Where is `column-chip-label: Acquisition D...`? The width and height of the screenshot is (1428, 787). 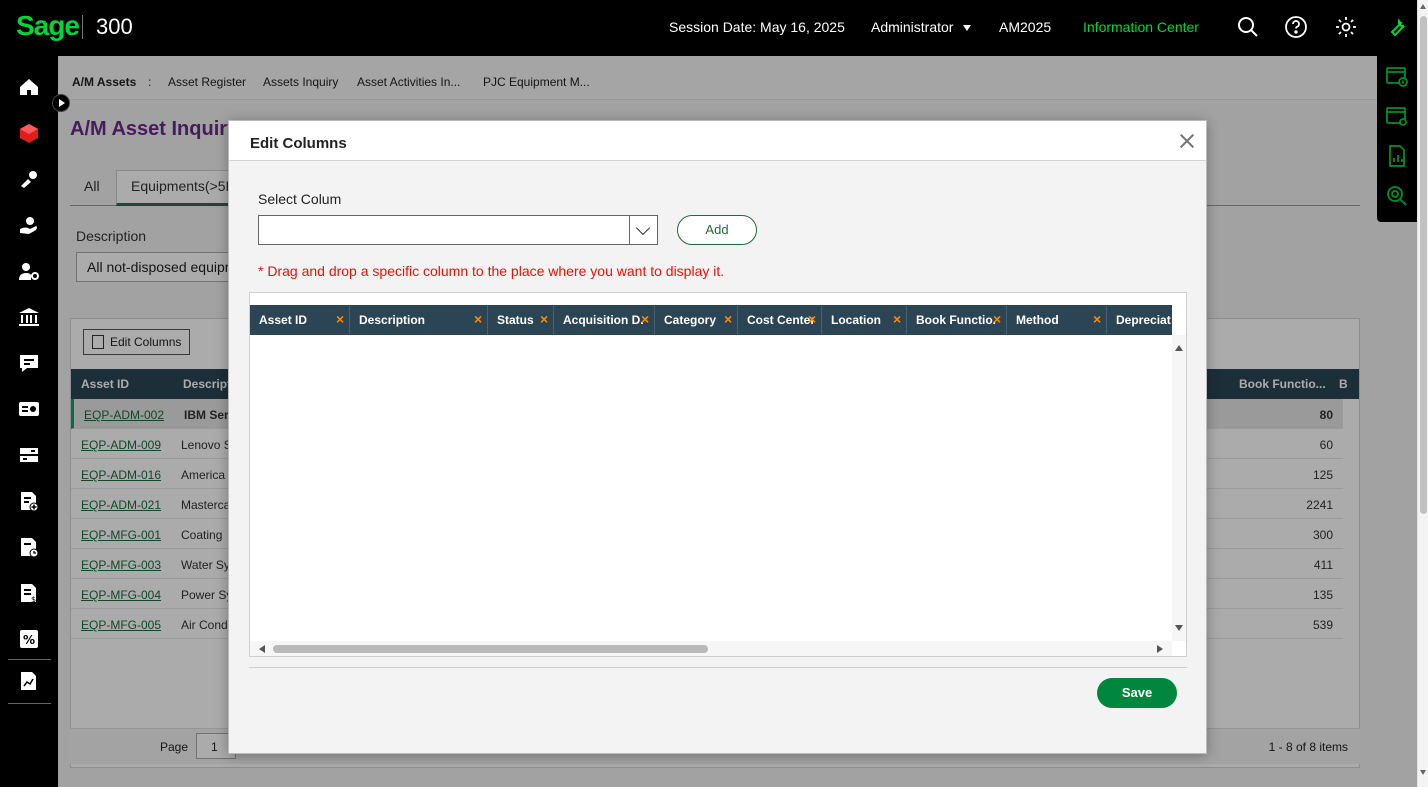
column-chip-label: Acquisition D... is located at coordinates (603, 320).